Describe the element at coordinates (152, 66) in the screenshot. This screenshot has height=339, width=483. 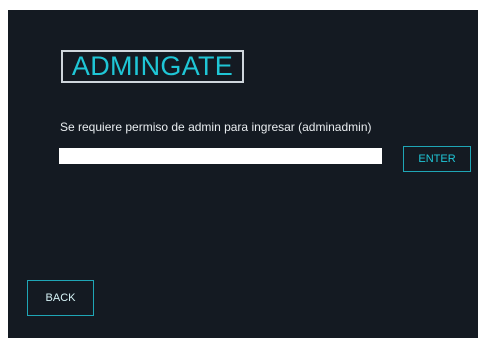
I see `admingate-logo: ADMINGATE` at that location.